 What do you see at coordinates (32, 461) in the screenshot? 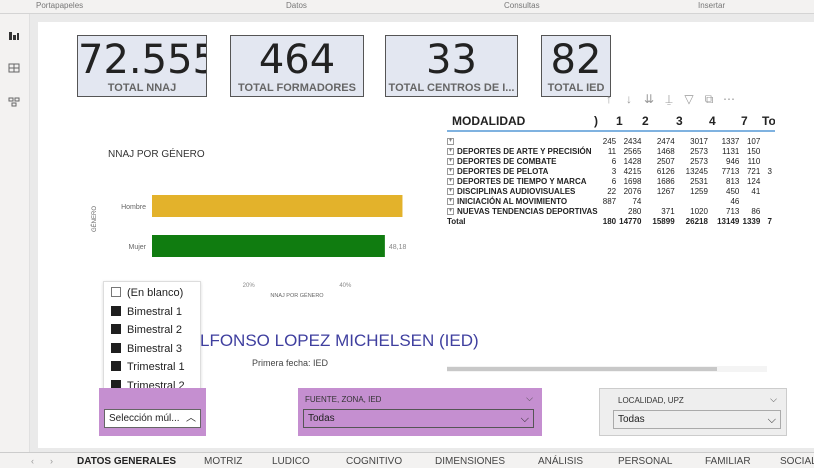
I see `chevron-left-icon: ‹` at bounding box center [32, 461].